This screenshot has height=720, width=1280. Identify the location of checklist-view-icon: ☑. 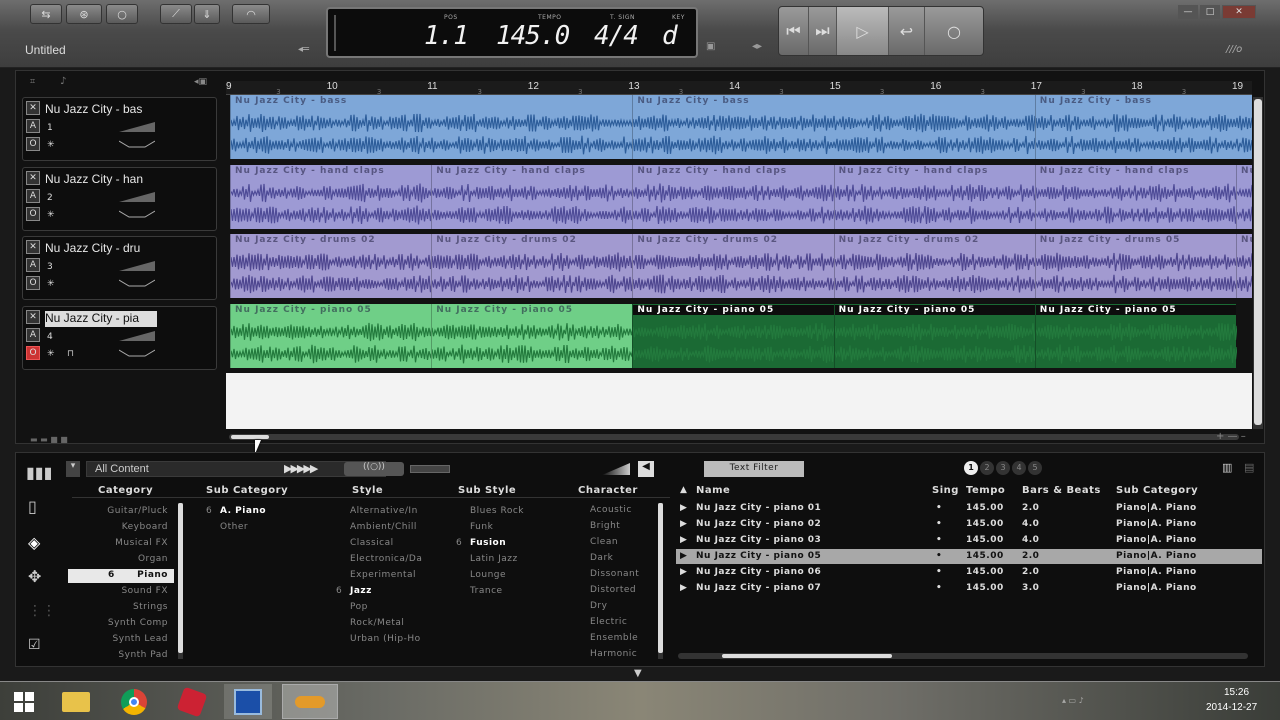
(34, 645).